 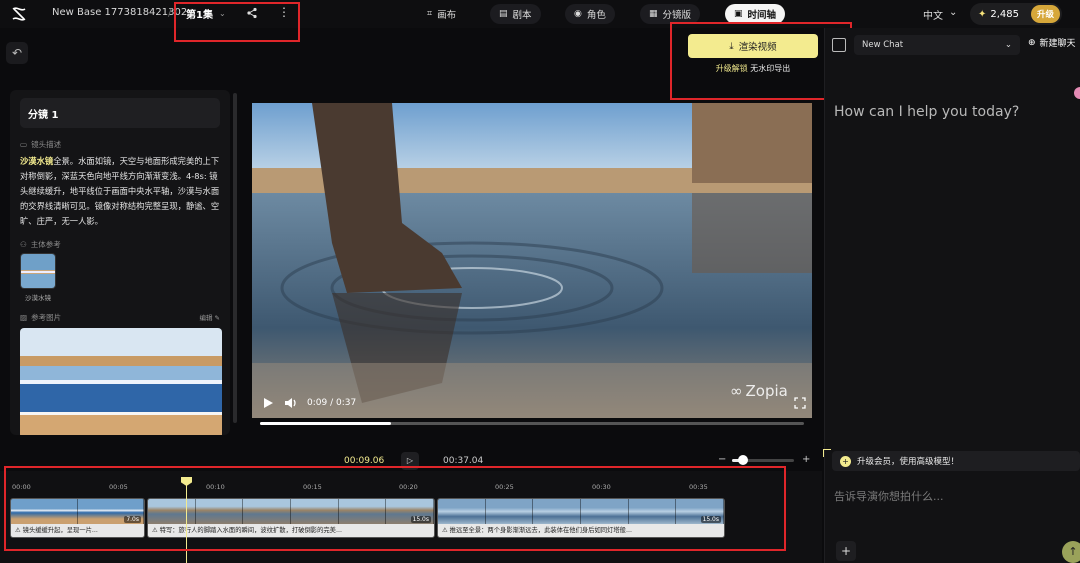 What do you see at coordinates (38, 271) in the screenshot?
I see `subject-thumbnail` at bounding box center [38, 271].